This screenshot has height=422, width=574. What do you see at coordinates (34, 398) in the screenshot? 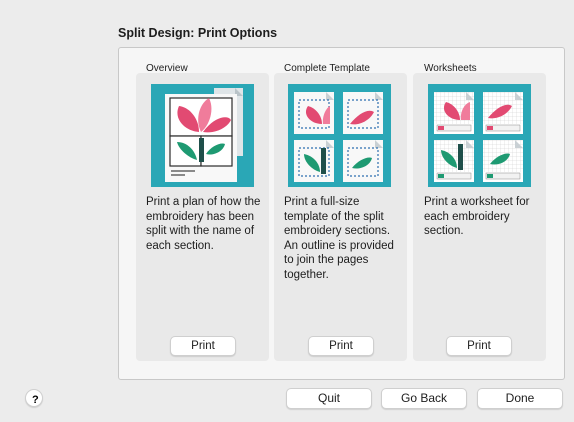
I see `help-button: ?` at bounding box center [34, 398].